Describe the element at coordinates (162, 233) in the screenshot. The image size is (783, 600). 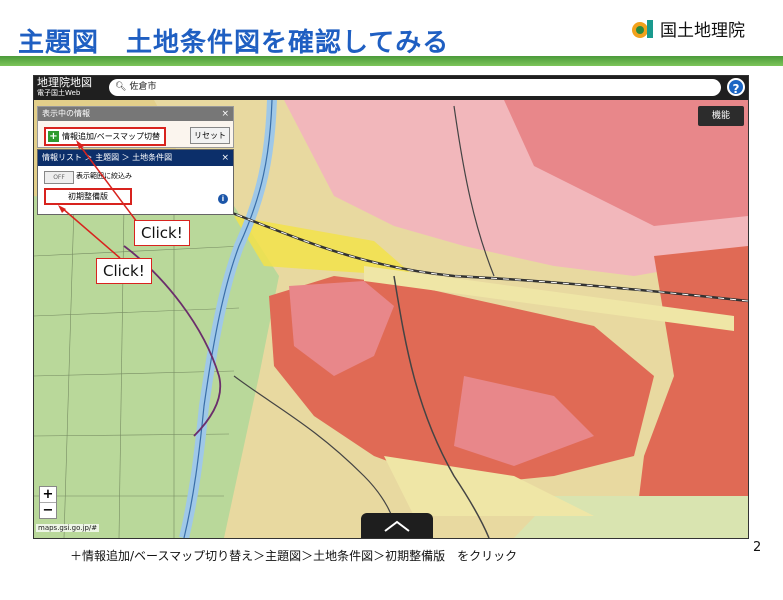
I see `callout-click-1: Click!` at that location.